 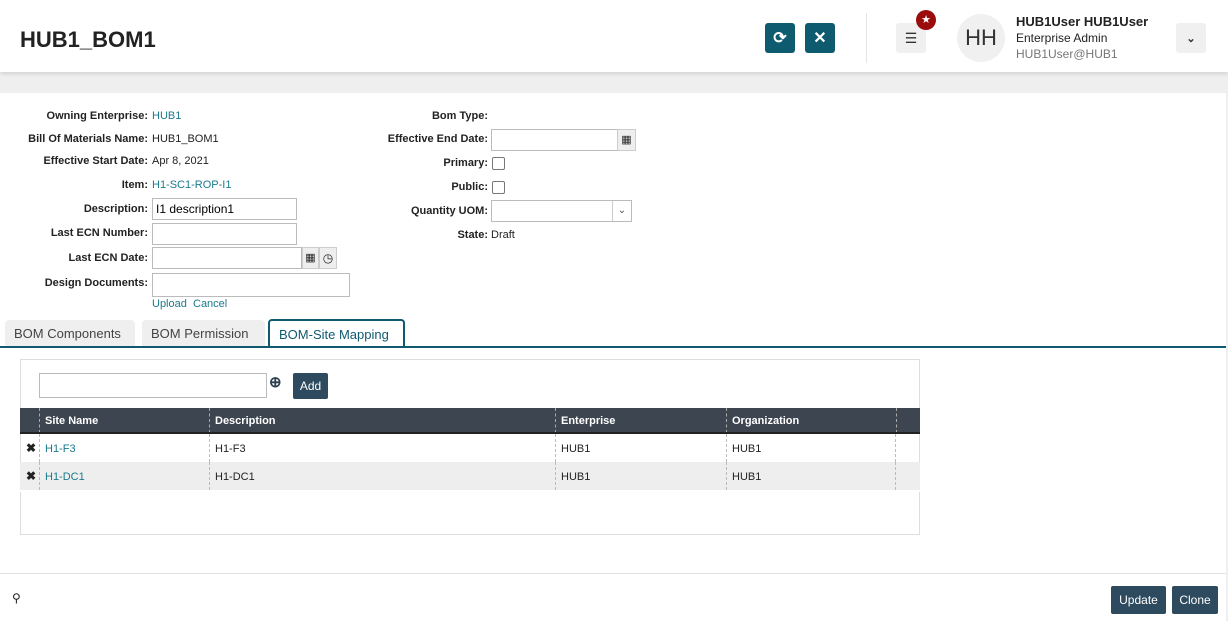 I want to click on clock-icon: ◷, so click(x=328, y=258).